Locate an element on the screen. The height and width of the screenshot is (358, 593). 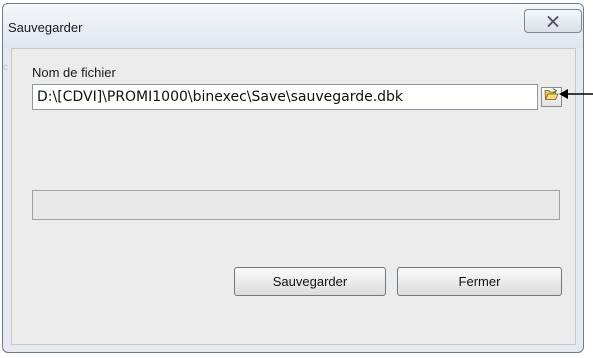
progress-bar is located at coordinates (296, 205).